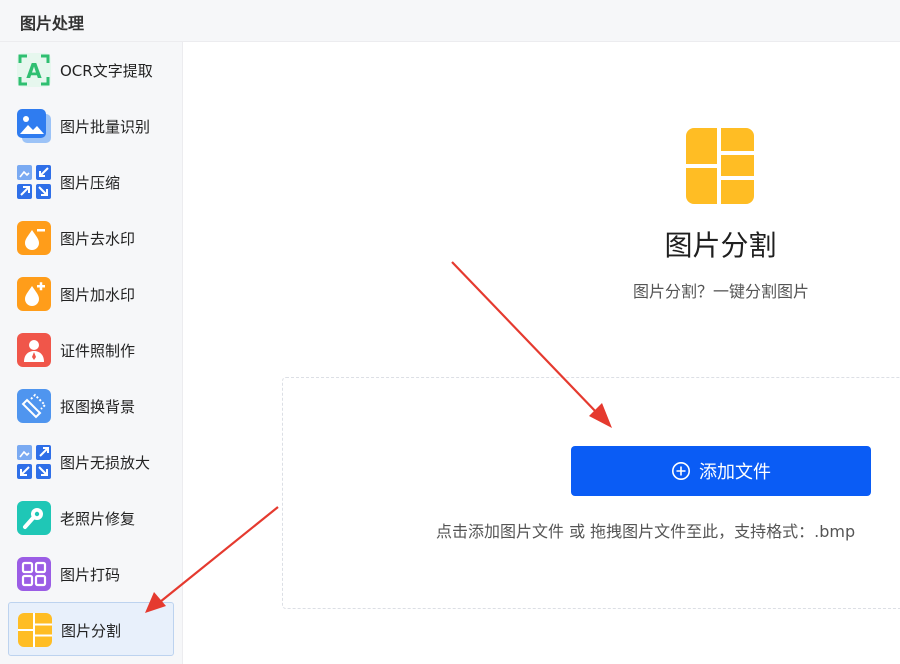  I want to click on upload-hint: 点击添加图片文件 或 拖拽图片文件至此，支持格式：.bmp, so click(646, 531).